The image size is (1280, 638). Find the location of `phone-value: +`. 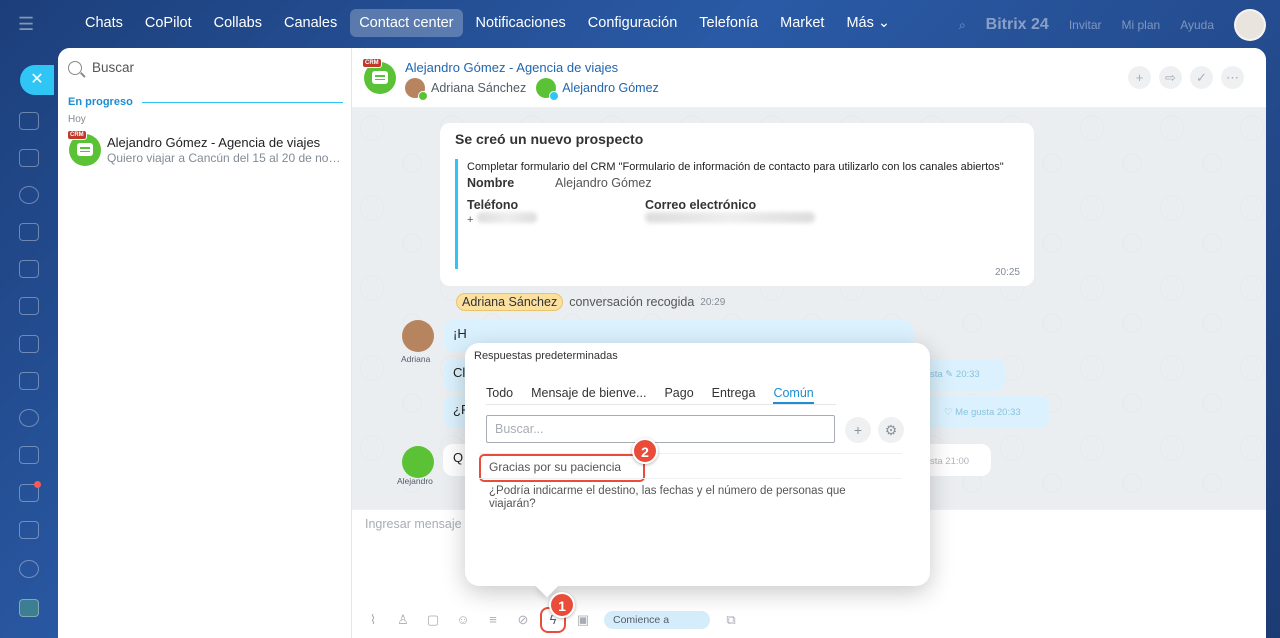

phone-value: + is located at coordinates (538, 219).